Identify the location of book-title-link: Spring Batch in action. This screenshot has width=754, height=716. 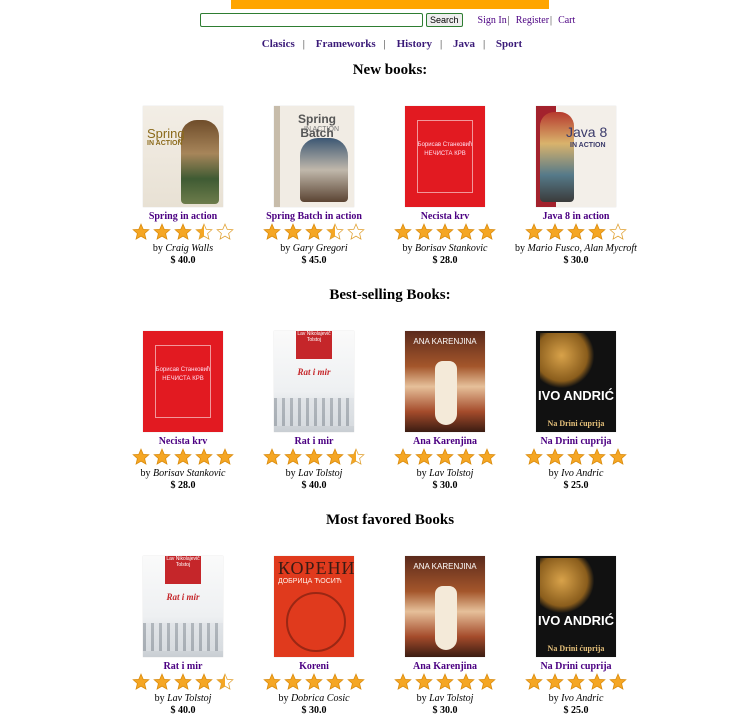
(314, 216).